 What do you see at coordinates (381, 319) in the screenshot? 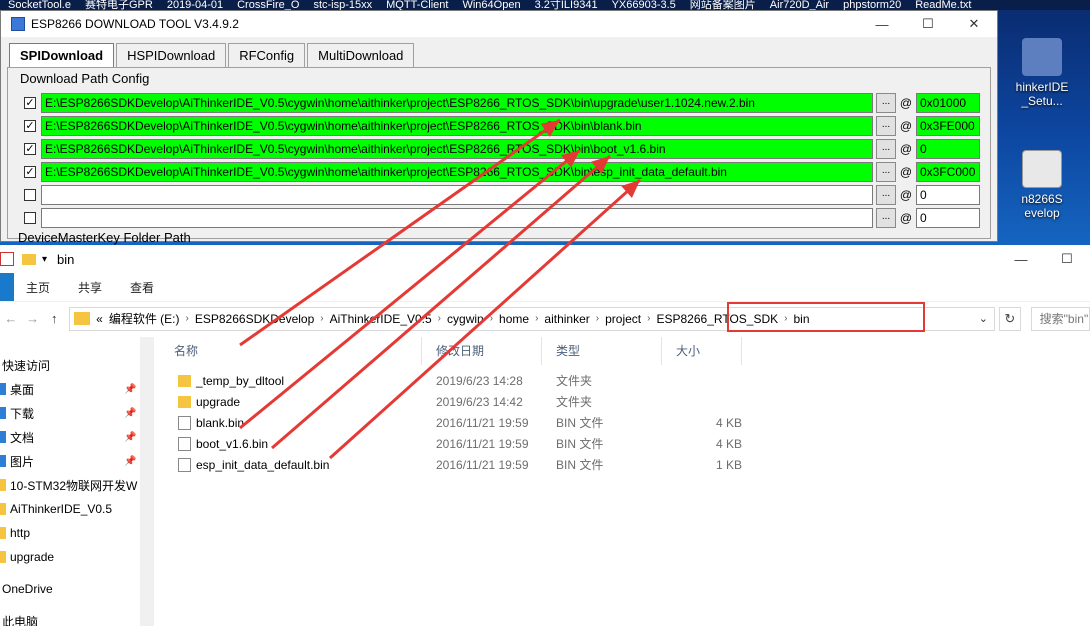
I see `breadcrumb-item: AiThinkerIDE_V0.5` at bounding box center [381, 319].